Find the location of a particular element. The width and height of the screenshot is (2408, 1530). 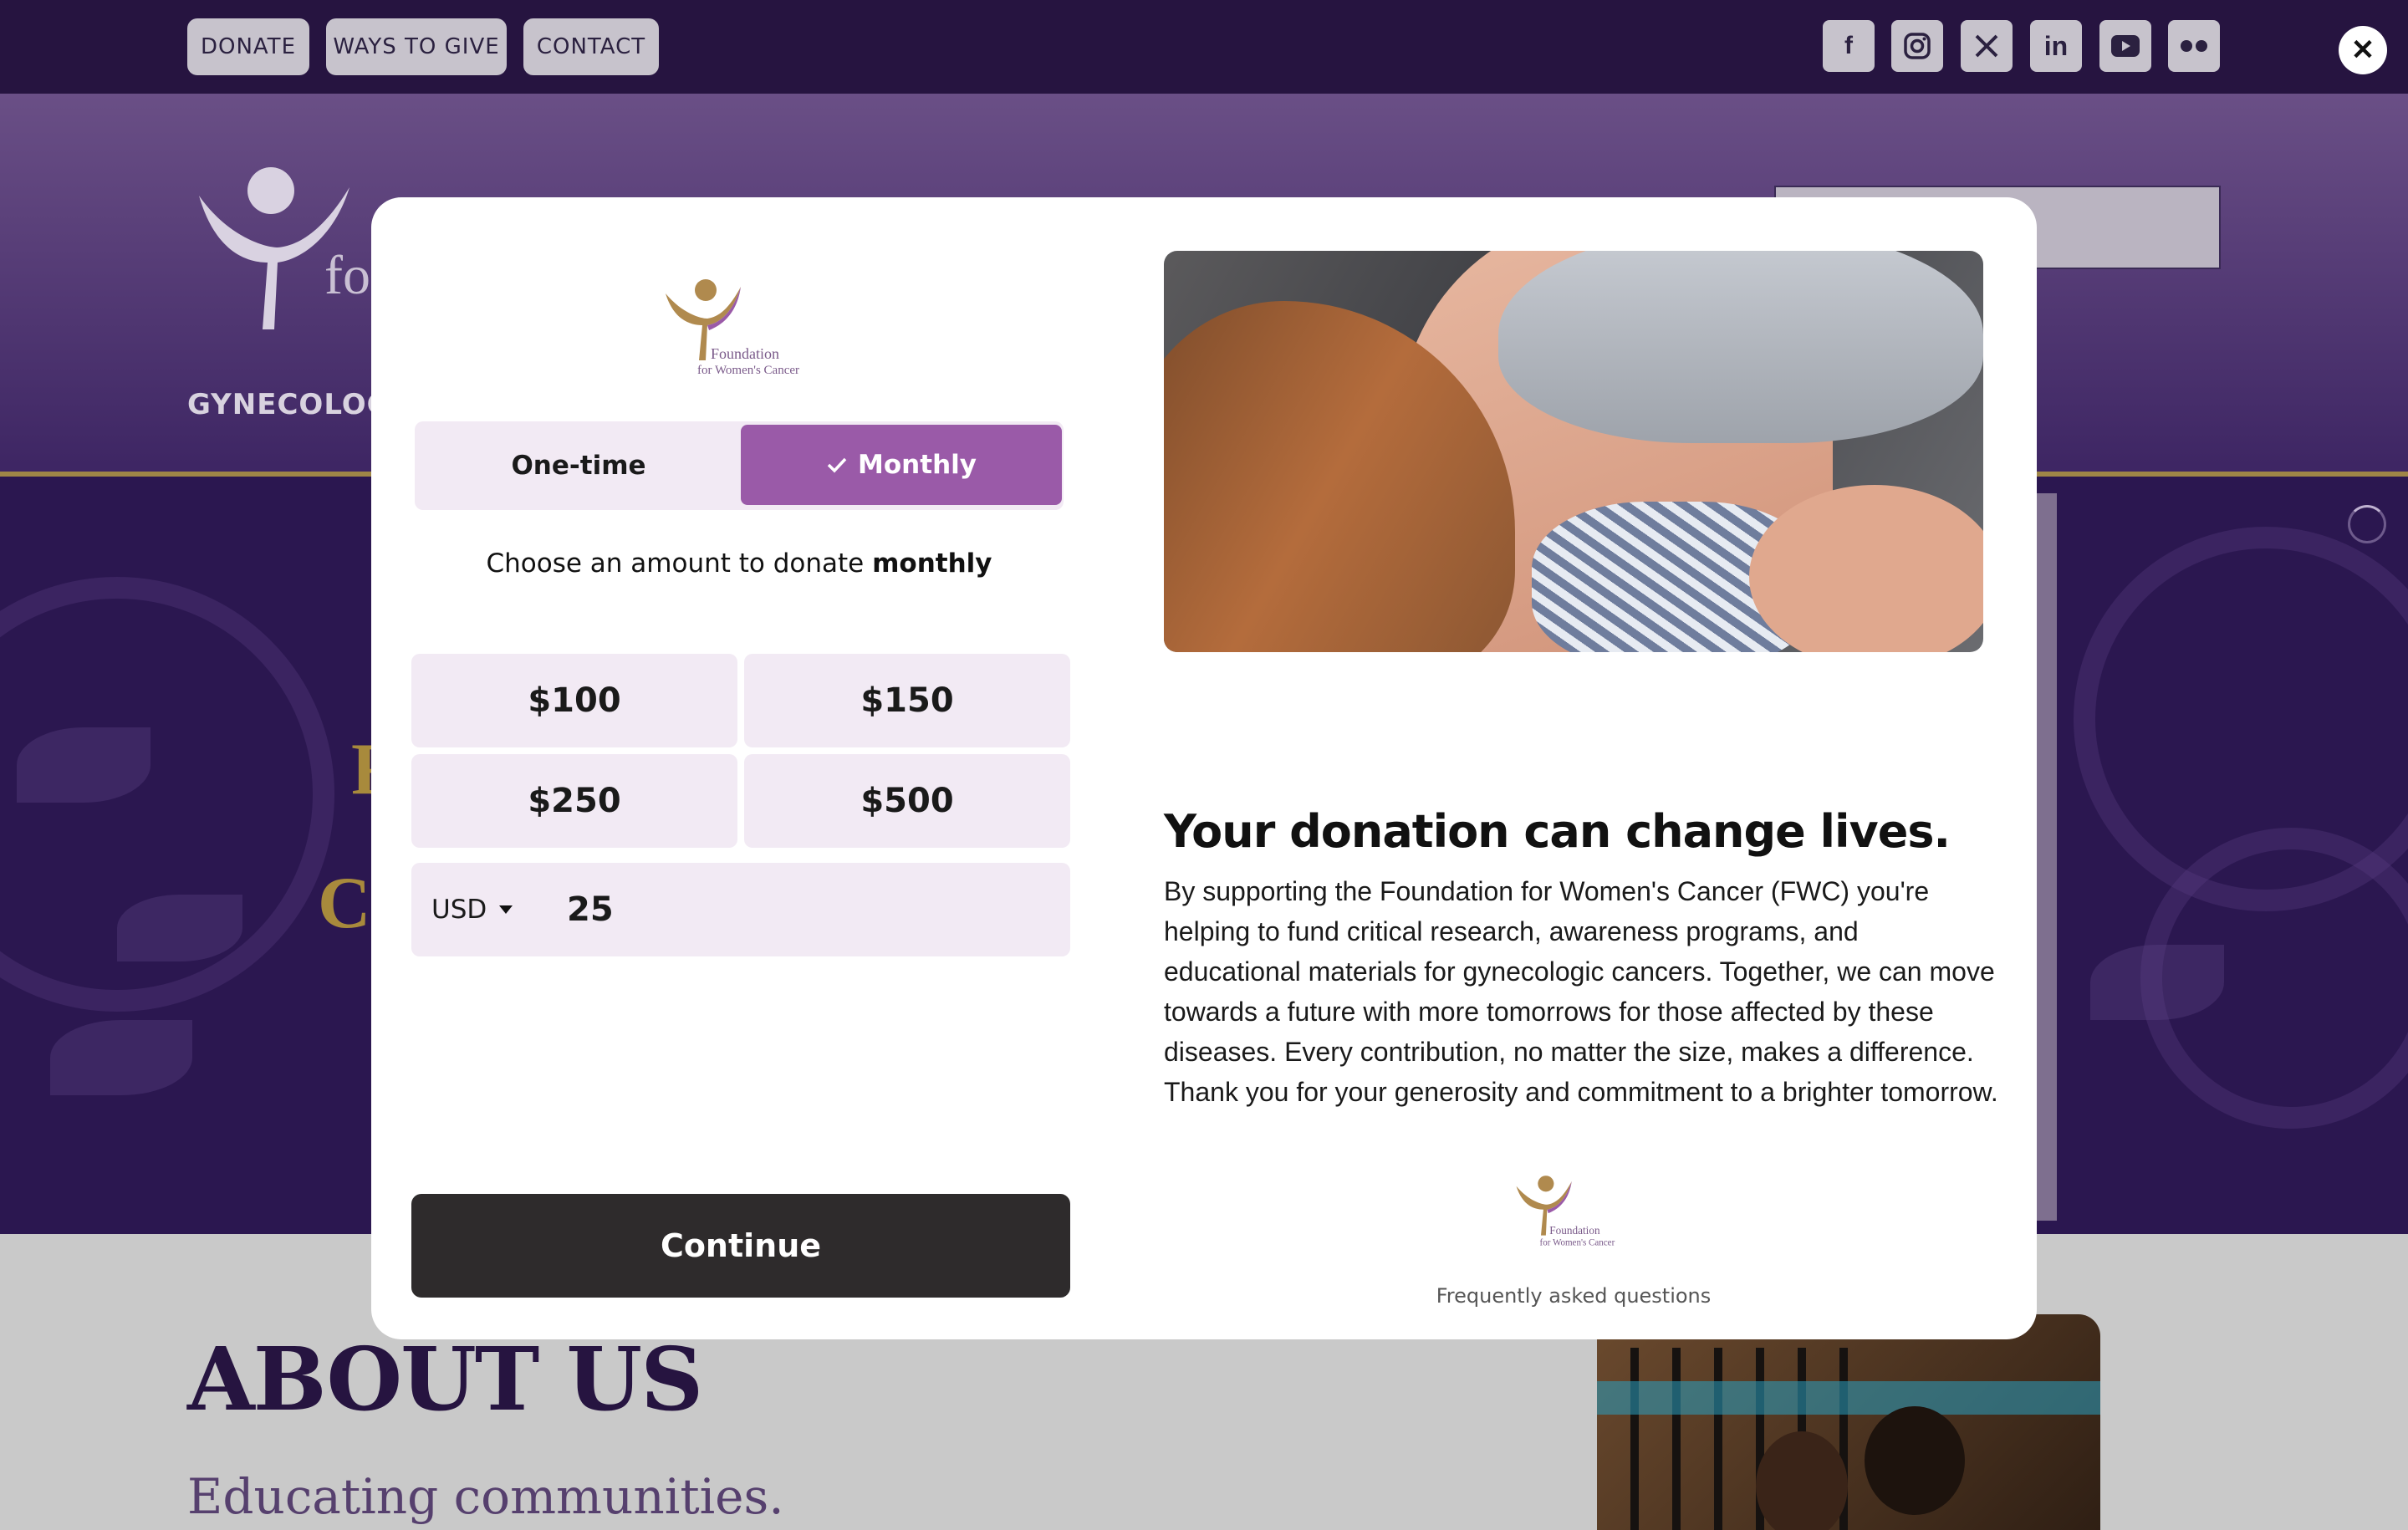

foundation-logo-icon: Foundation for Women's Cancer is located at coordinates (733, 328).